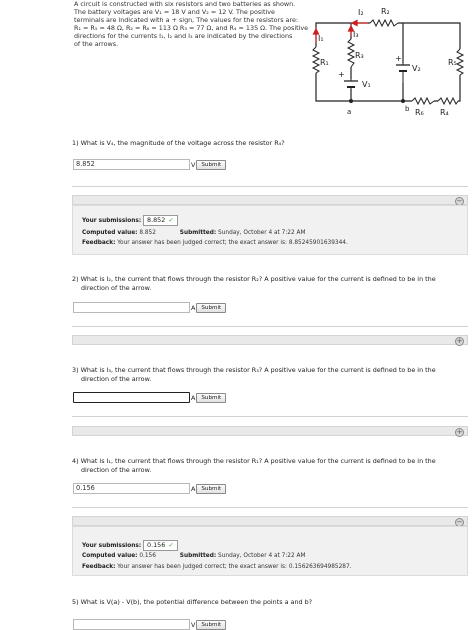 The height and width of the screenshot is (630, 474). I want to click on label-b: b, so click(407, 109).